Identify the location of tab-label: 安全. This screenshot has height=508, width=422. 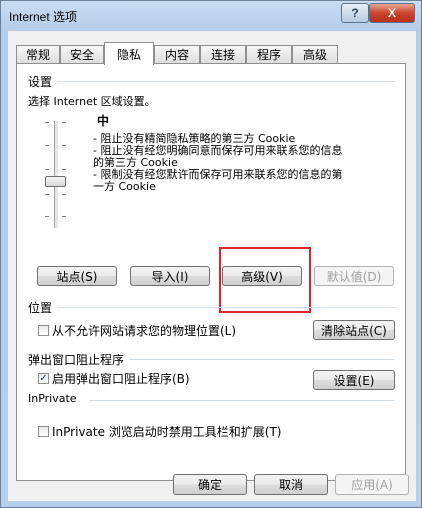
(81, 55).